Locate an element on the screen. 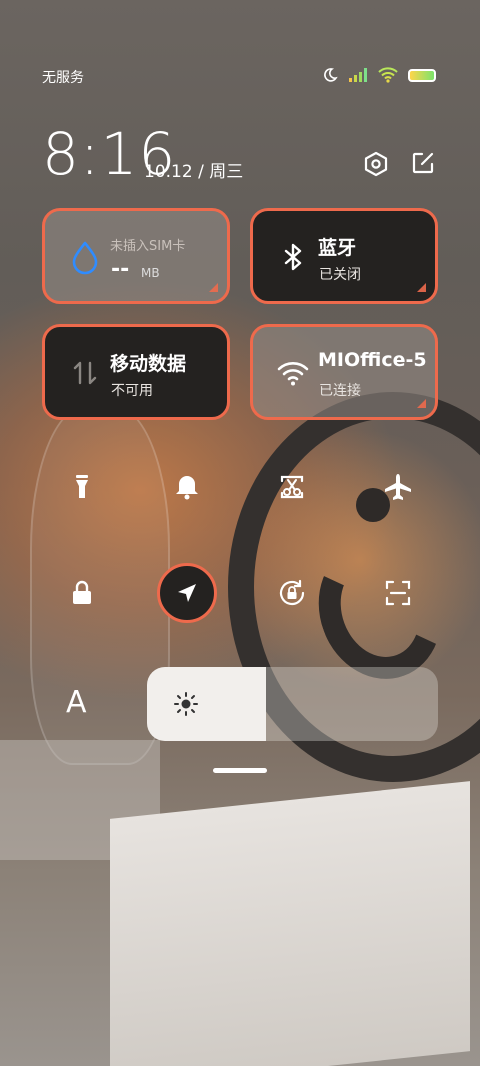  font-size-button: A is located at coordinates (76, 702).